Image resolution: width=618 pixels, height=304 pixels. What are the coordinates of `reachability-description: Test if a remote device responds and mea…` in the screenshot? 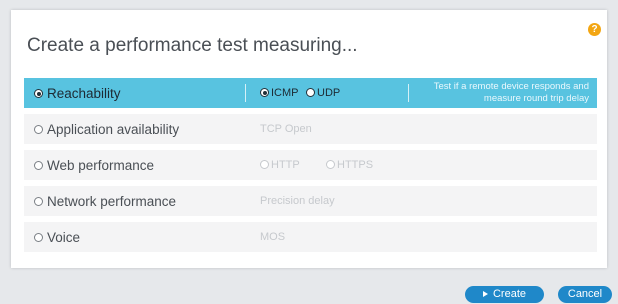 It's located at (511, 92).